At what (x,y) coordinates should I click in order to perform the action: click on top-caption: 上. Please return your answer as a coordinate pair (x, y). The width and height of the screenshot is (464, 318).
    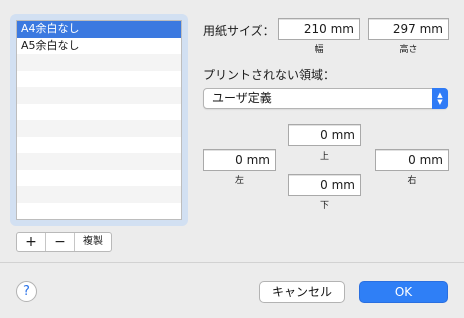
    Looking at the image, I should click on (324, 157).